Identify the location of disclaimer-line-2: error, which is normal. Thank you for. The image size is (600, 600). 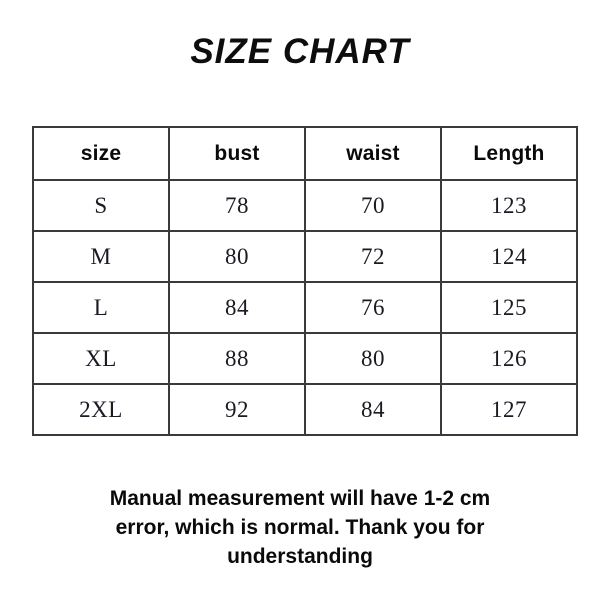
(300, 527).